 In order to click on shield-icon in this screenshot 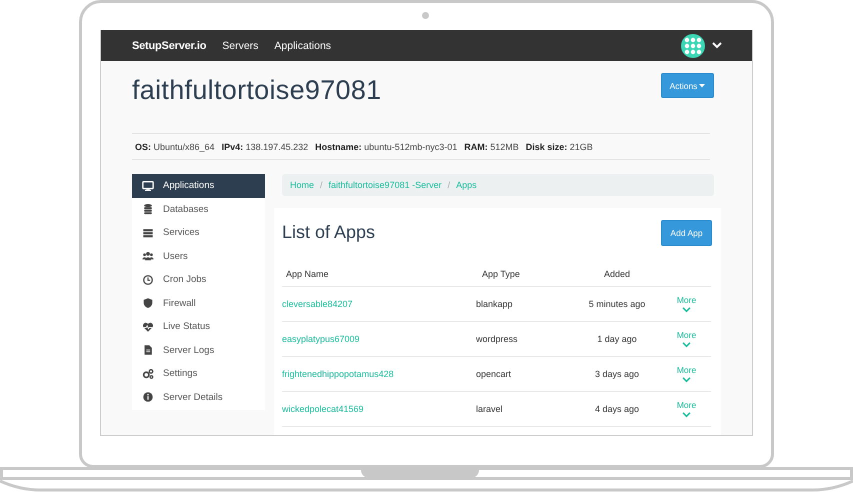, I will do `click(148, 303)`.